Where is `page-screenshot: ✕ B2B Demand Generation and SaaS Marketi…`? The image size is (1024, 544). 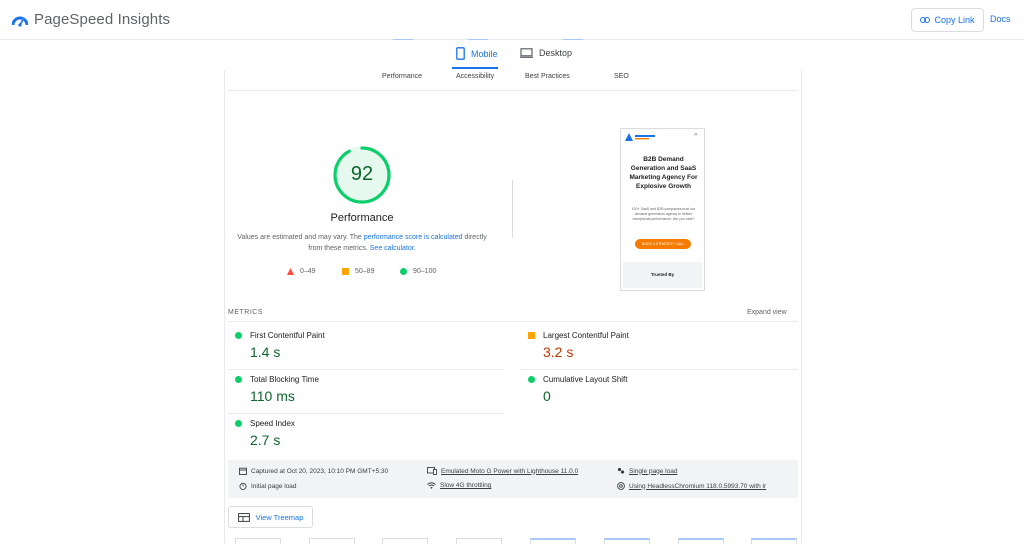
page-screenshot: ✕ B2B Demand Generation and SaaS Marketi… is located at coordinates (662, 209).